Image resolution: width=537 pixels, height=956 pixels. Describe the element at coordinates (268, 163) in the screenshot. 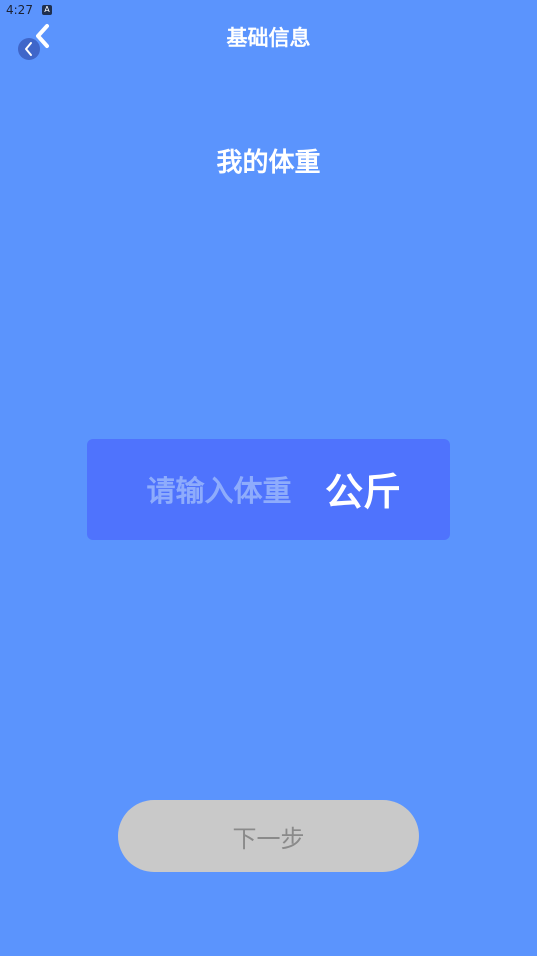

I see `page-heading: 我的体重` at that location.